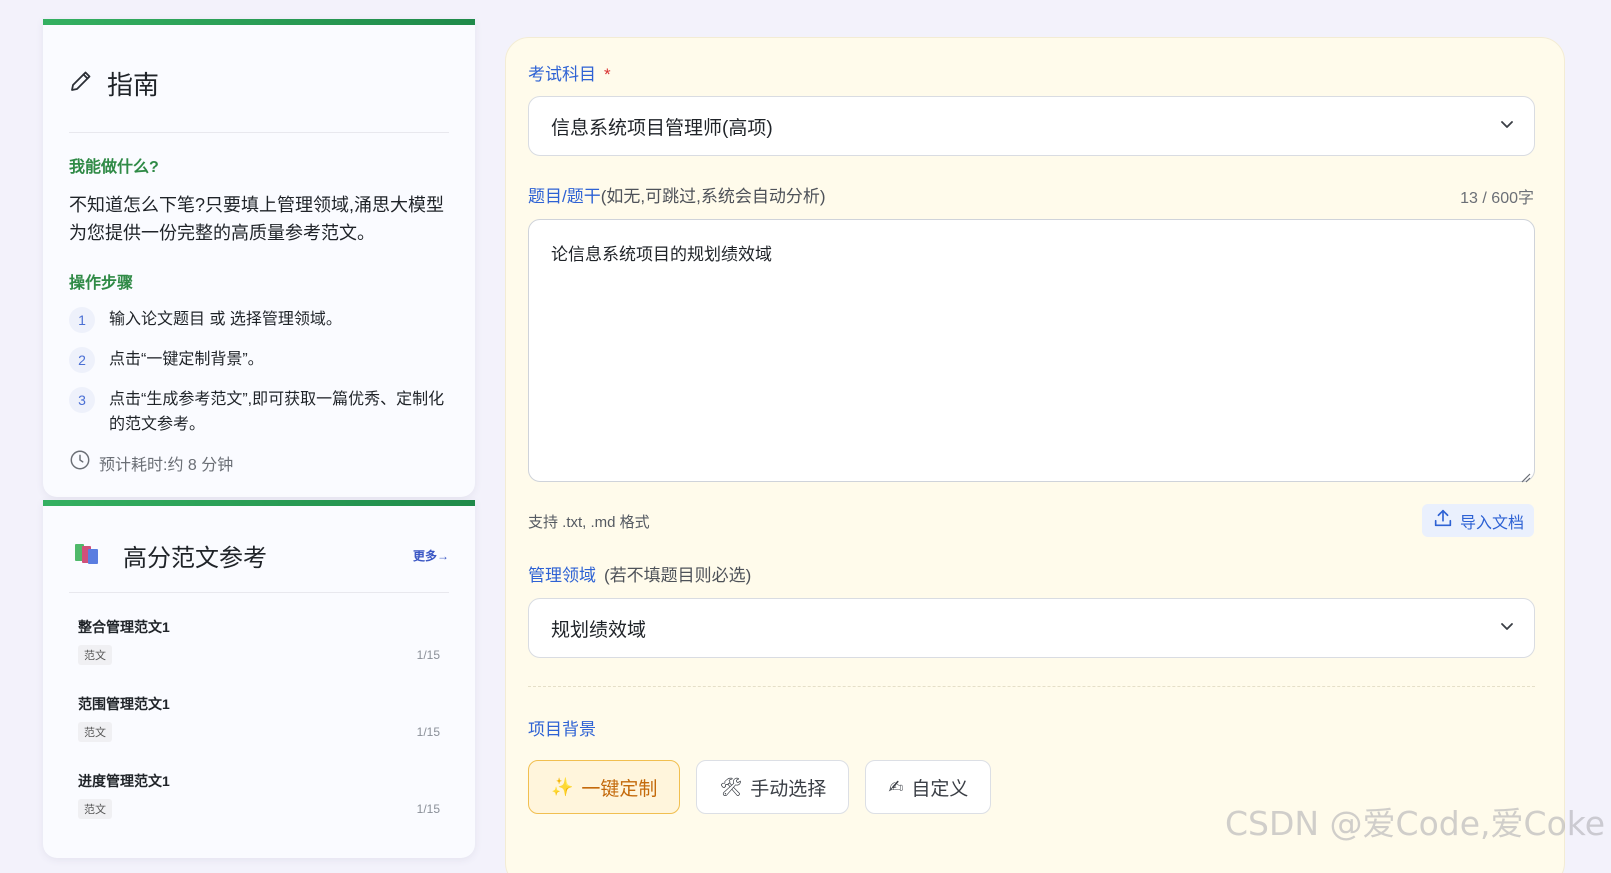 The height and width of the screenshot is (873, 1611). What do you see at coordinates (661, 254) in the screenshot?
I see `topic-textarea-value: 论信息系统项目的规划绩效域` at bounding box center [661, 254].